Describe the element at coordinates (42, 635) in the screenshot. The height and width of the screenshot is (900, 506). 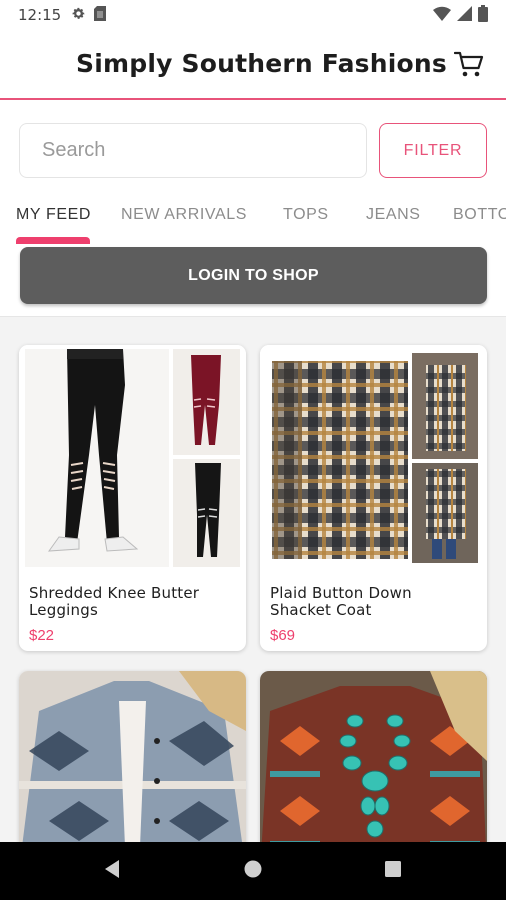
I see `product-price: $22` at that location.